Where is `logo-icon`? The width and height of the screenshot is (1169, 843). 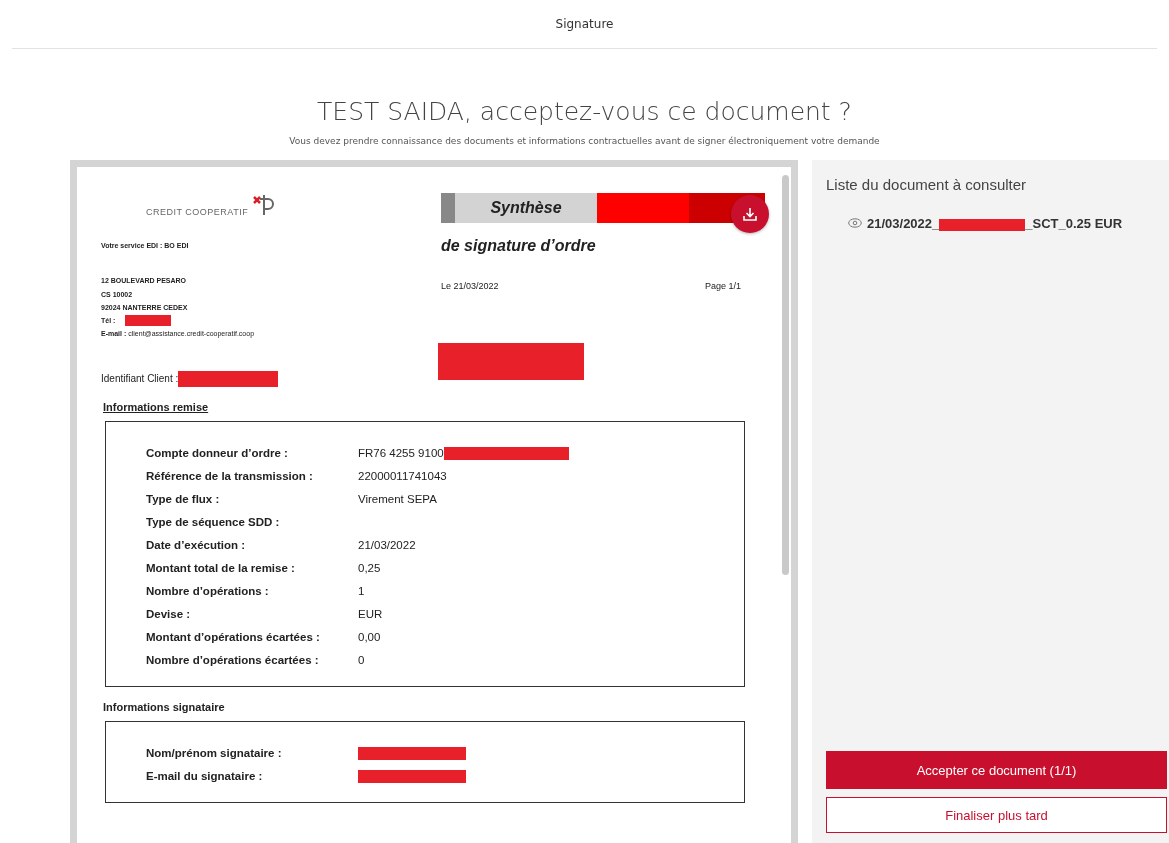 logo-icon is located at coordinates (263, 205).